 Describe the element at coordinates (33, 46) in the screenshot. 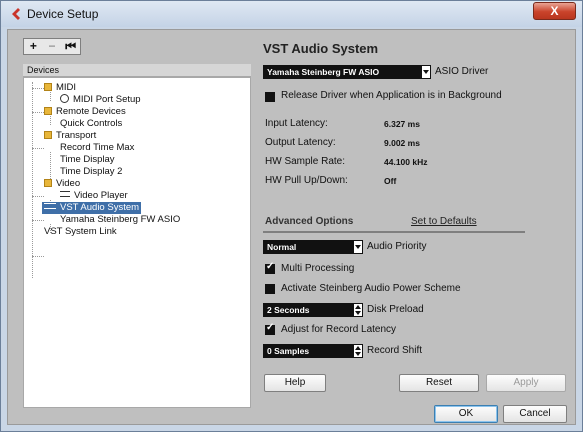

I see `add-device-button: +` at that location.